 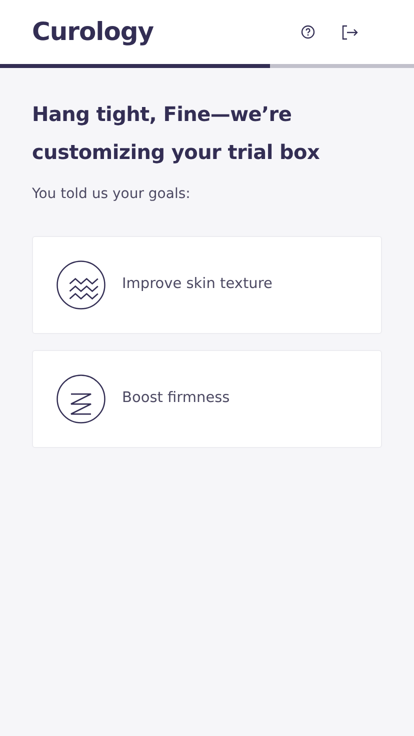 I want to click on goal-label: Improve skin texture, so click(x=197, y=284).